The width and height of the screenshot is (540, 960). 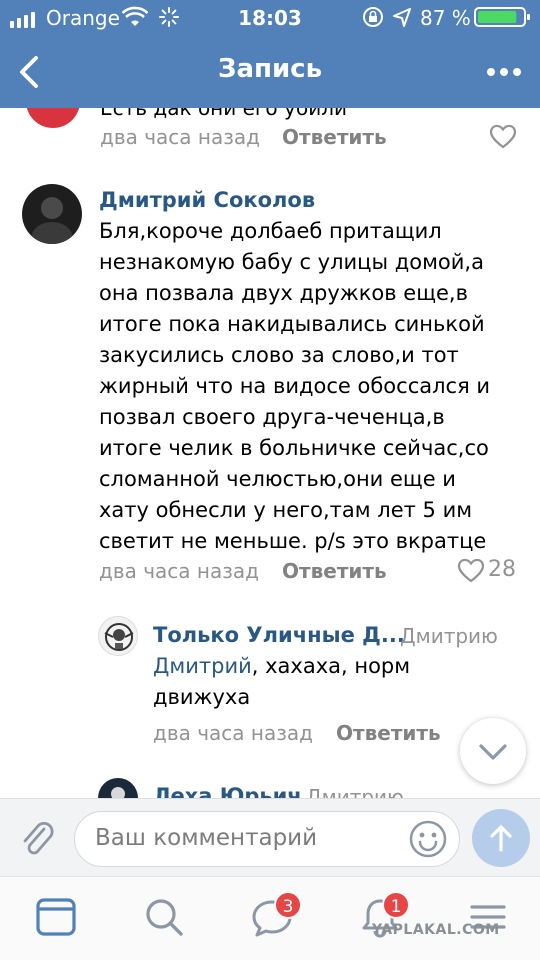 I want to click on battery-percent: 87 %, so click(x=445, y=18).